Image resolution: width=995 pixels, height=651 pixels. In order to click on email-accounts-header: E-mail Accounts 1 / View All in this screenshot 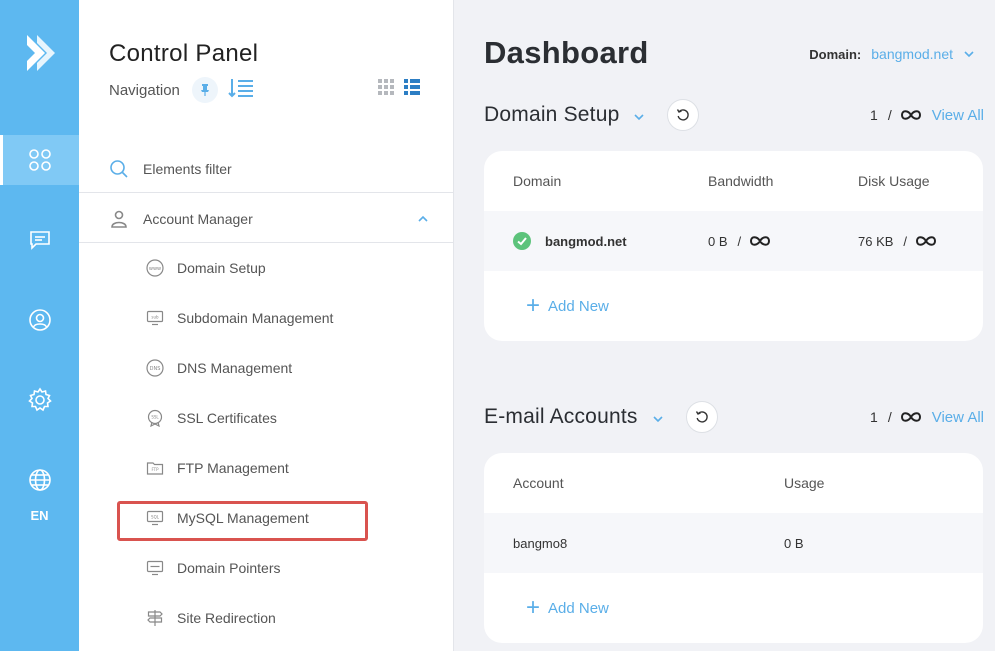, I will do `click(734, 417)`.